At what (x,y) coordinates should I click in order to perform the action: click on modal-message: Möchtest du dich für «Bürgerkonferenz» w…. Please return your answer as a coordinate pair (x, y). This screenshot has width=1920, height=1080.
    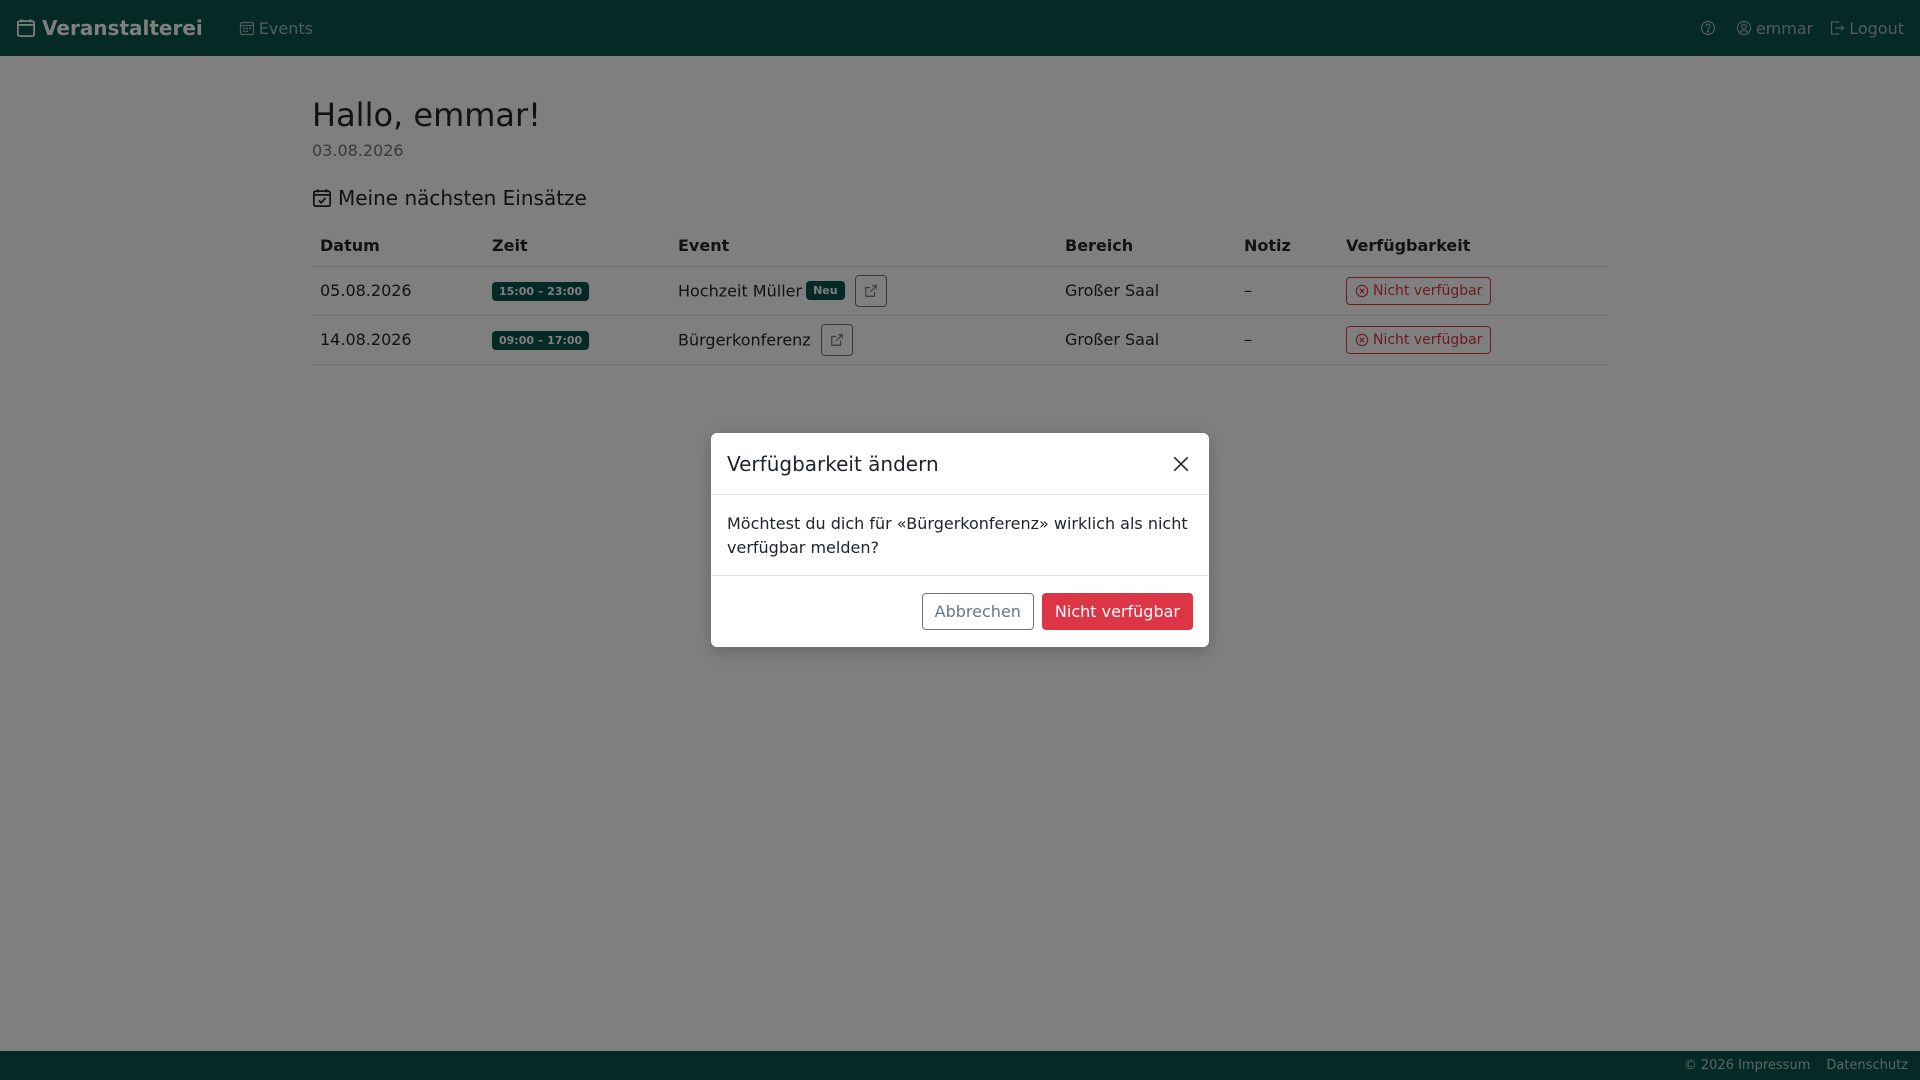
    Looking at the image, I should click on (957, 535).